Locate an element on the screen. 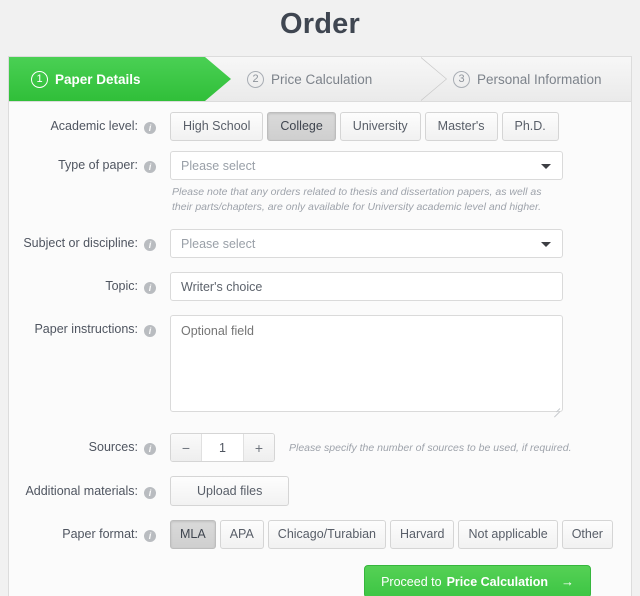 This screenshot has height=596, width=640. field-paper-instructions is located at coordinates (400, 366).